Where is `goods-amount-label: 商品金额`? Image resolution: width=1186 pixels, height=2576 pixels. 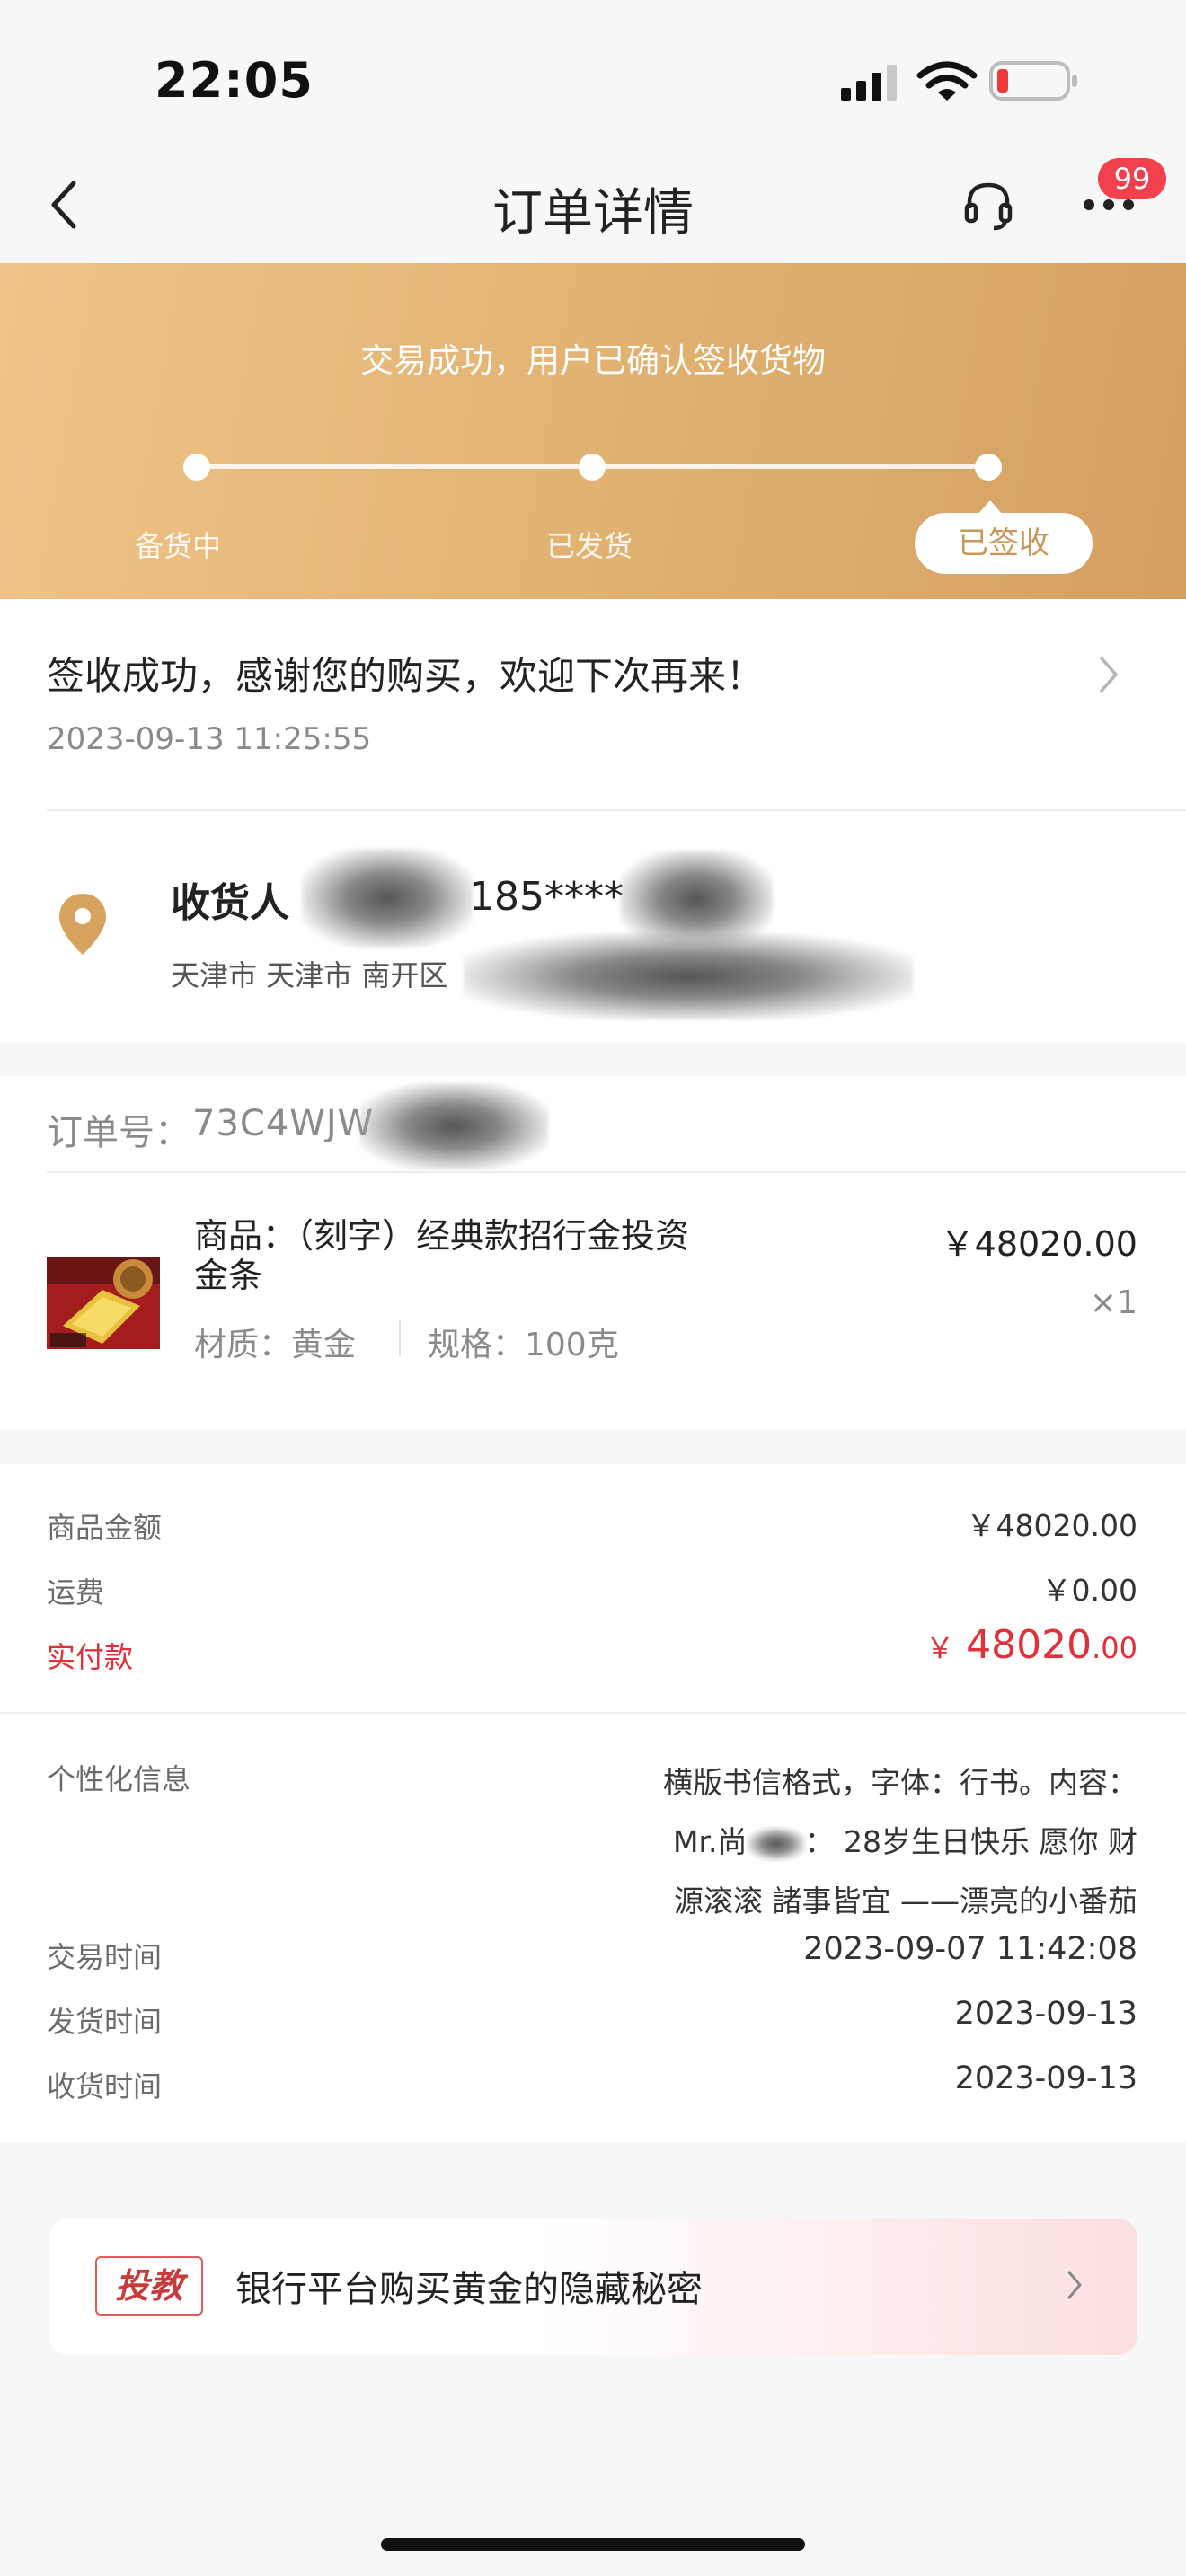 goods-amount-label: 商品金额 is located at coordinates (105, 1528).